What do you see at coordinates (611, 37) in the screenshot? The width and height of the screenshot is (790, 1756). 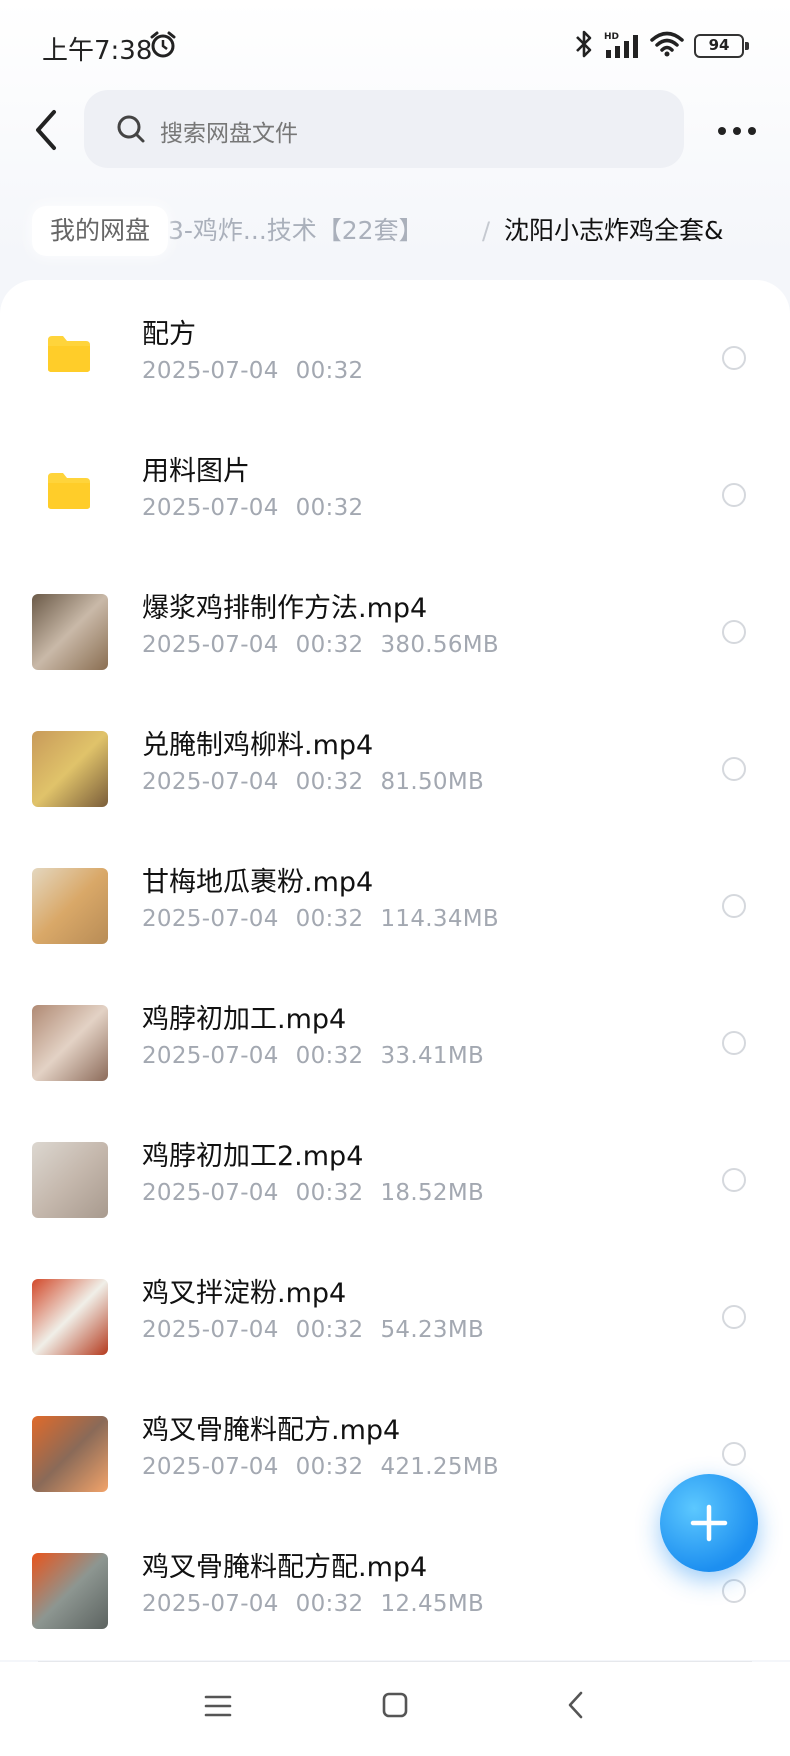 I see `svg-text: HD` at bounding box center [611, 37].